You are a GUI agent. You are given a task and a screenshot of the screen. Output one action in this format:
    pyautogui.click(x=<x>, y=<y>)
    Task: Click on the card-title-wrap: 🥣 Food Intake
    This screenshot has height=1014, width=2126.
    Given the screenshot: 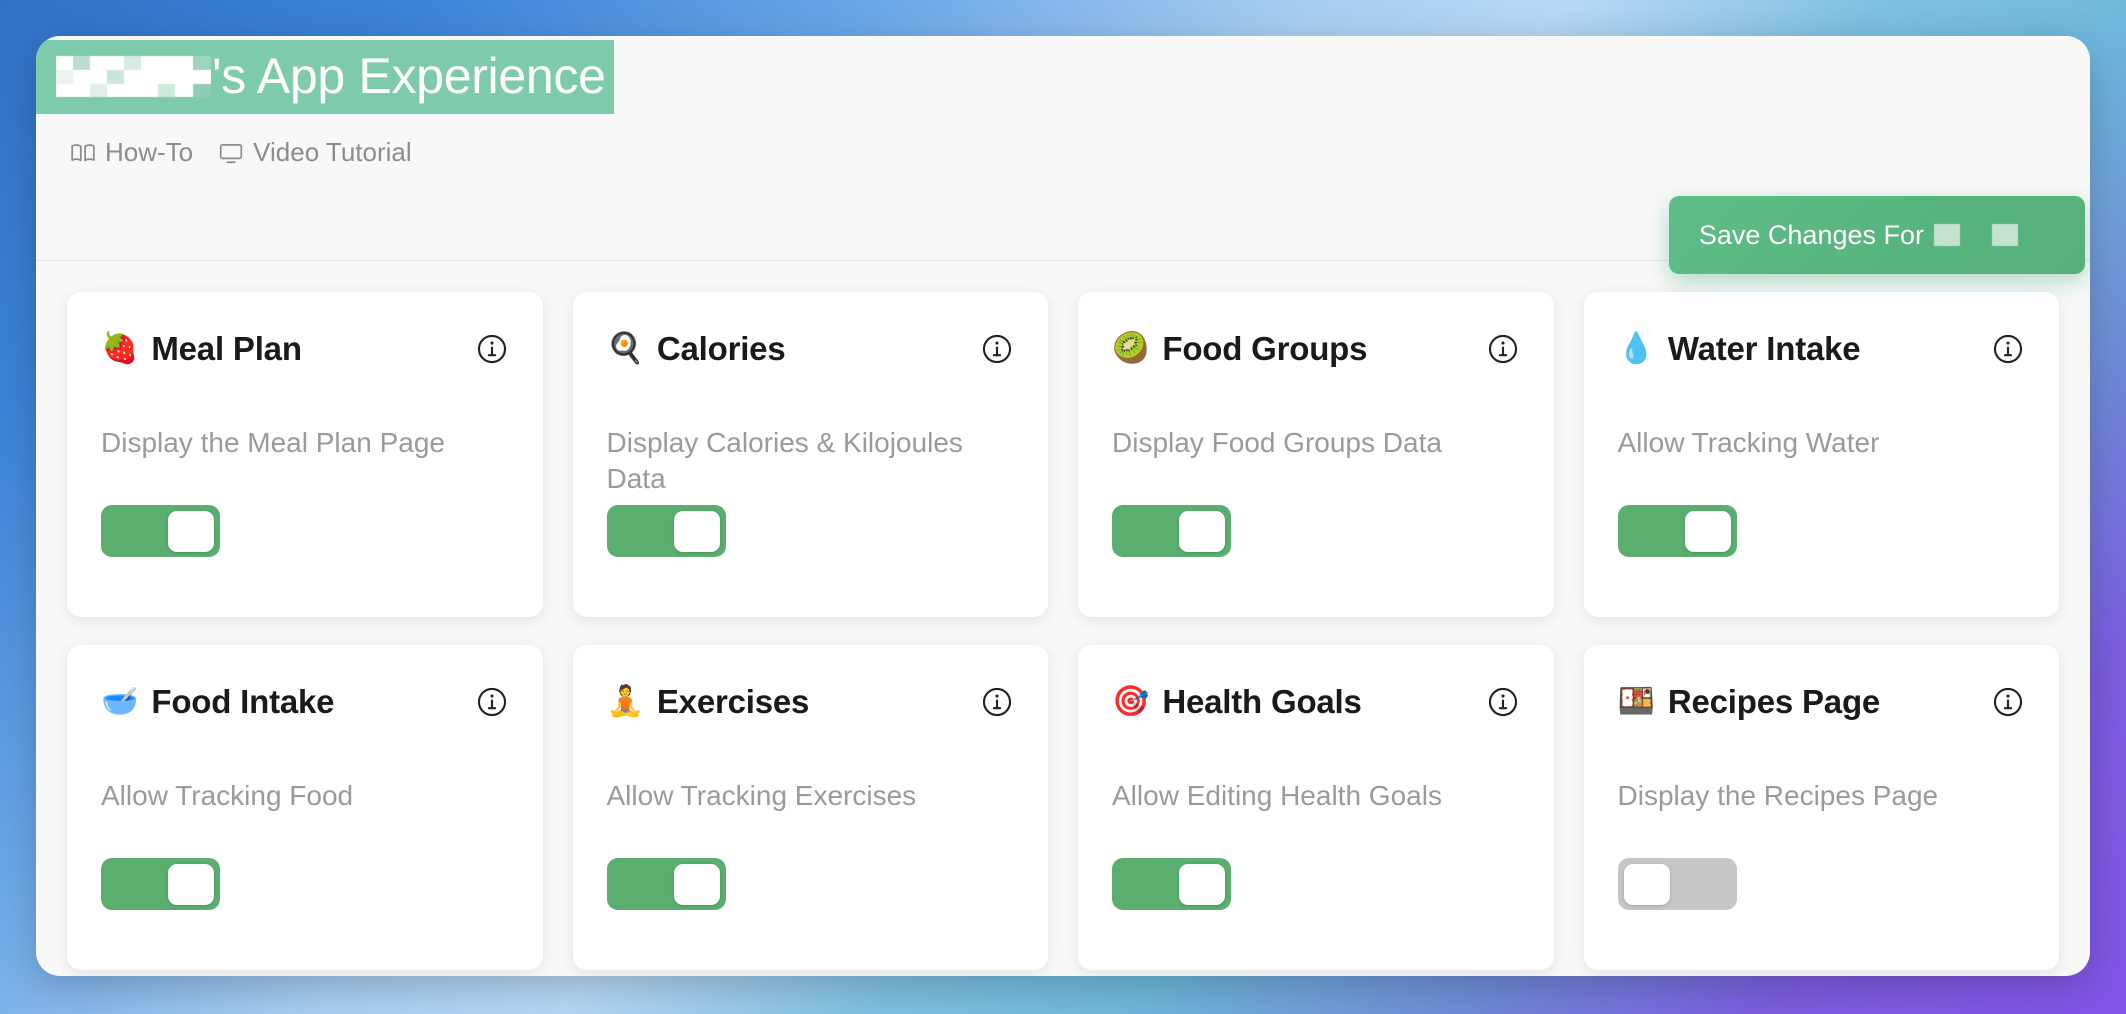 What is the action you would take?
    pyautogui.click(x=218, y=702)
    